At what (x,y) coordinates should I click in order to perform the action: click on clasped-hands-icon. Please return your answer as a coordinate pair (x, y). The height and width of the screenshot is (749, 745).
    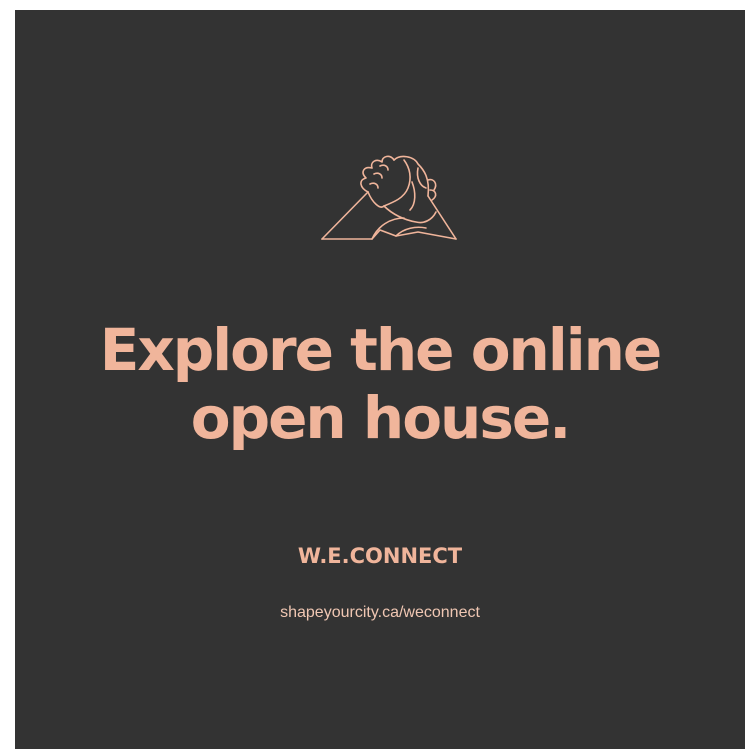
    Looking at the image, I should click on (389, 197).